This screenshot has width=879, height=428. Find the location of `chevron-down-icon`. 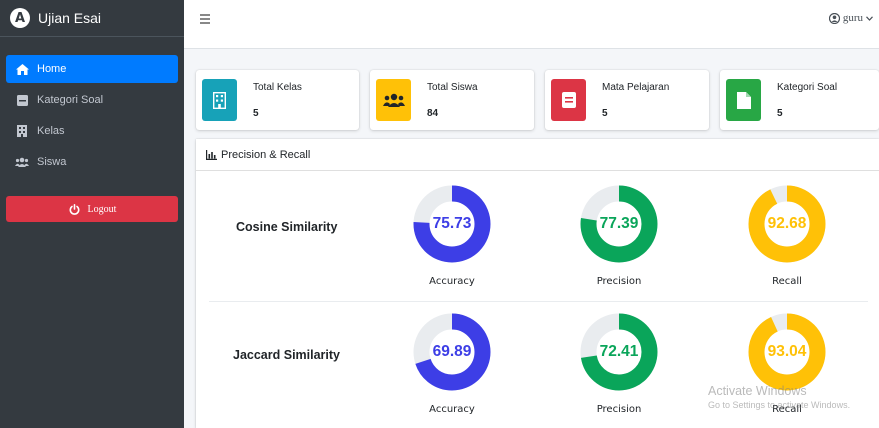

chevron-down-icon is located at coordinates (869, 18).